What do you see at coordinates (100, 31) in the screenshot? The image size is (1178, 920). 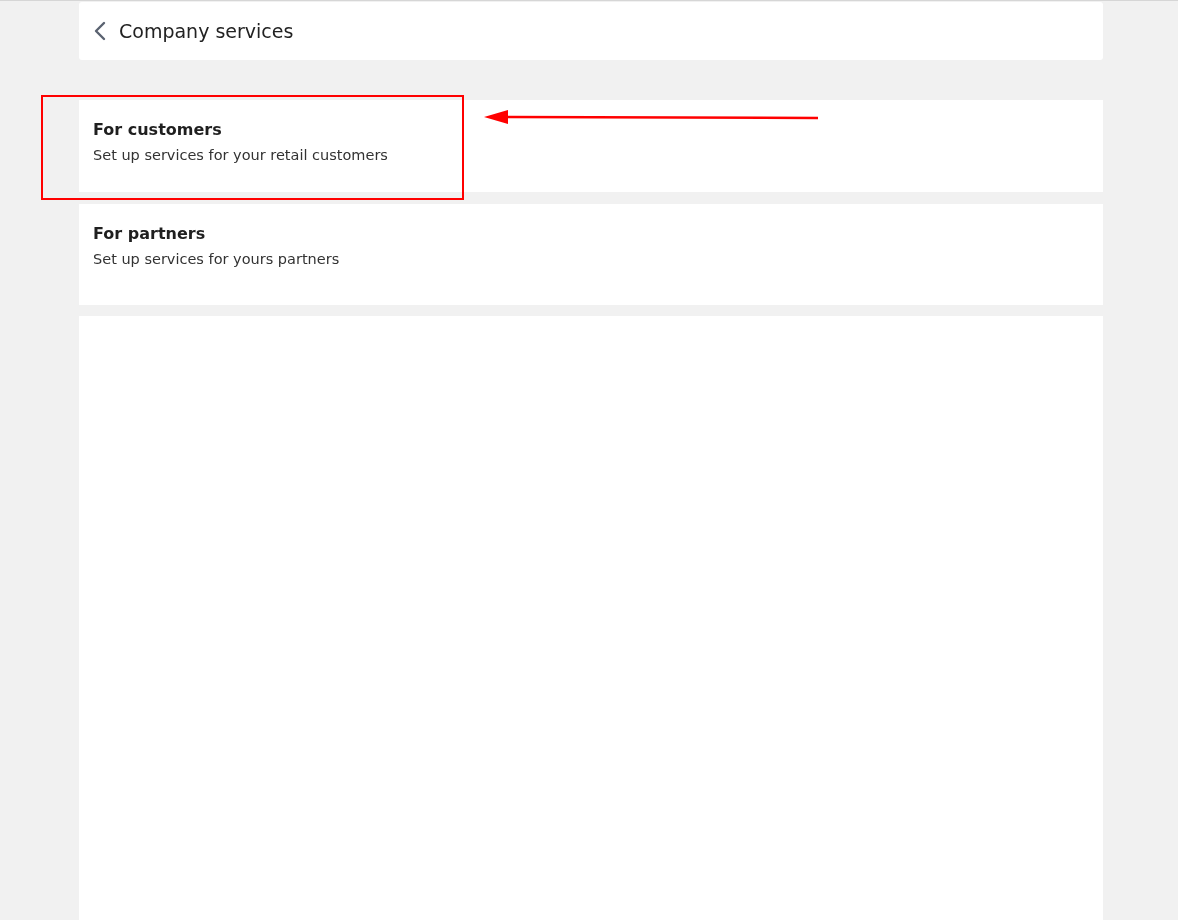 I see `back-chevron-icon` at bounding box center [100, 31].